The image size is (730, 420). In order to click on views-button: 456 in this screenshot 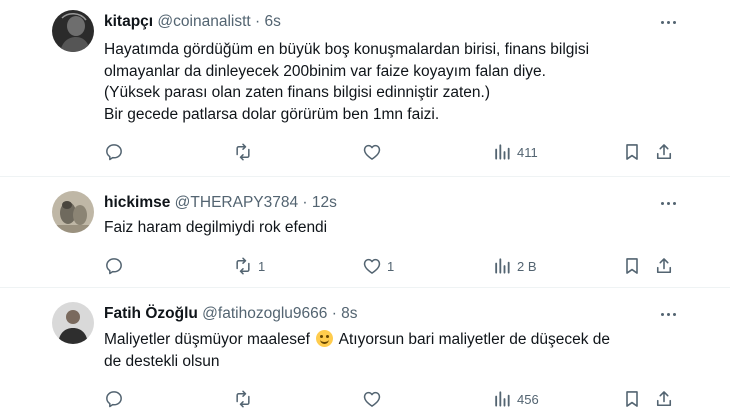, I will do `click(515, 399)`.